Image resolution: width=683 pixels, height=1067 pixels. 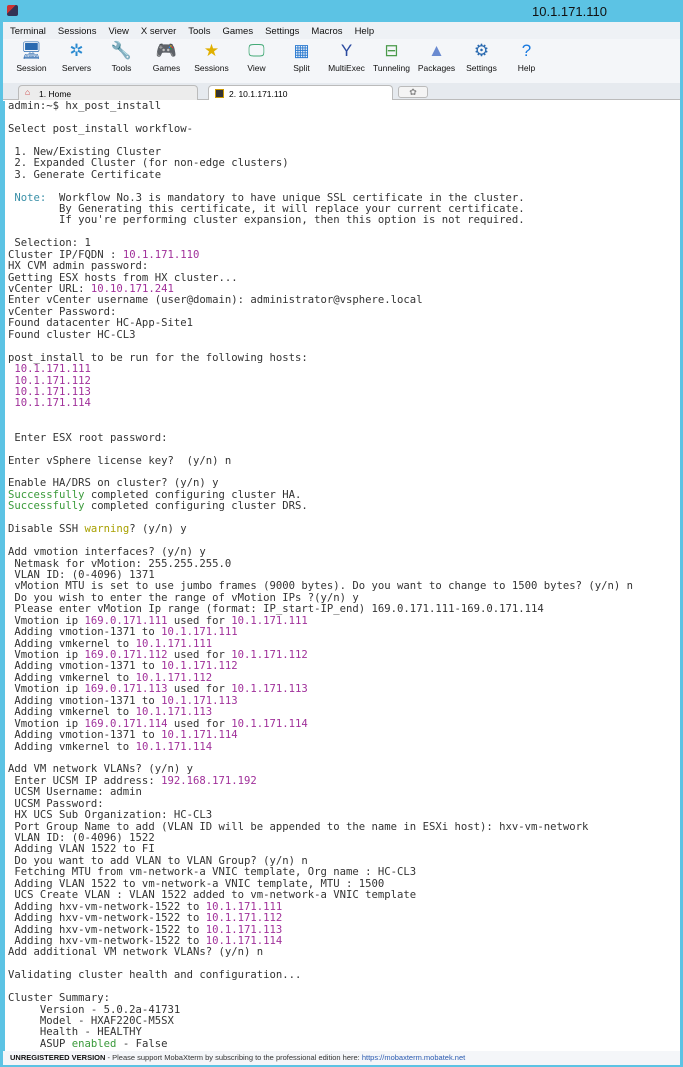 I want to click on toolbar-servers-button: ✲ Servers, so click(x=76, y=61).